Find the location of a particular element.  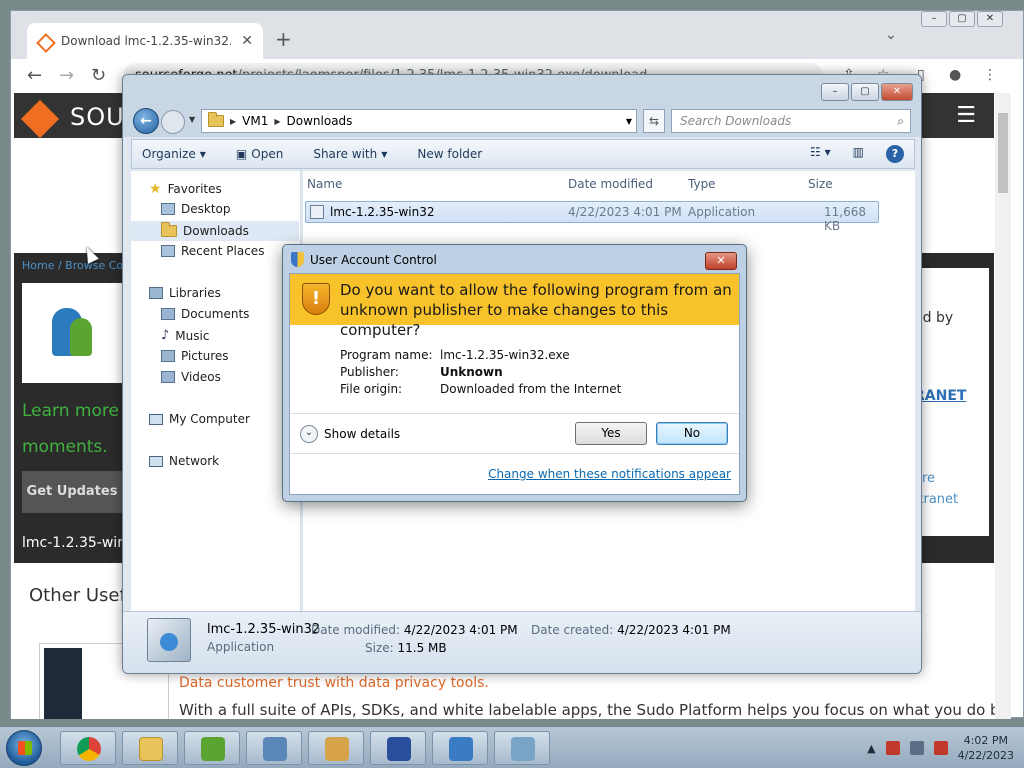

history-dropdown-icon: ▼ is located at coordinates (192, 119).